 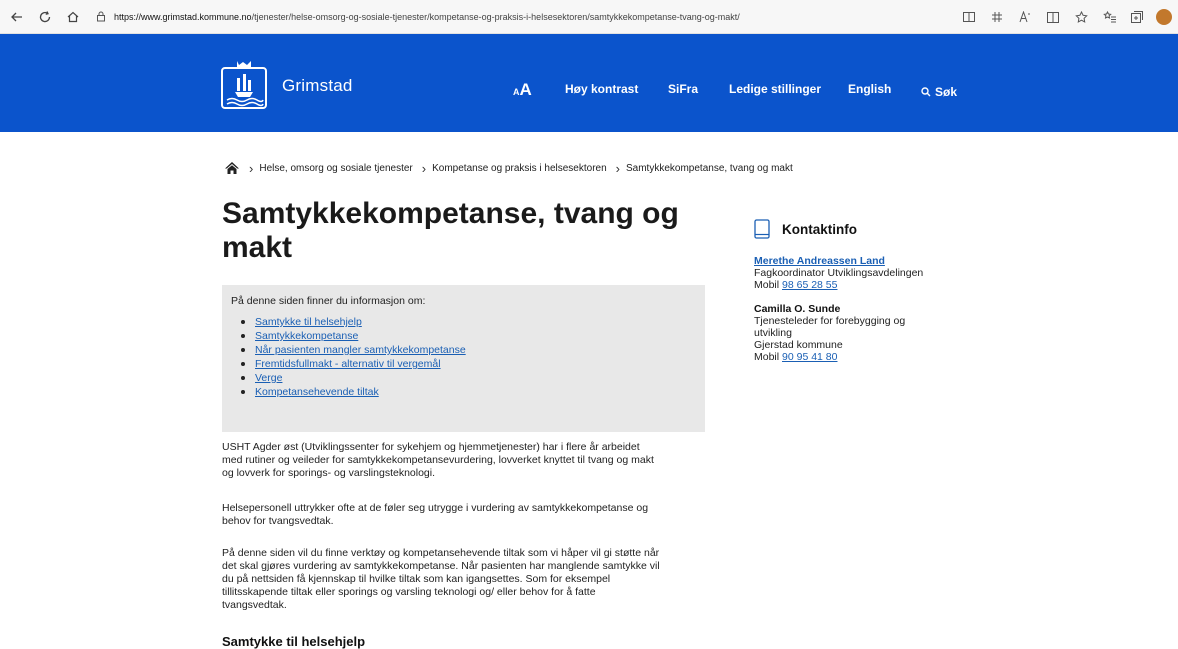 I want to click on contact-org: Gjerstad kommune, so click(x=798, y=345).